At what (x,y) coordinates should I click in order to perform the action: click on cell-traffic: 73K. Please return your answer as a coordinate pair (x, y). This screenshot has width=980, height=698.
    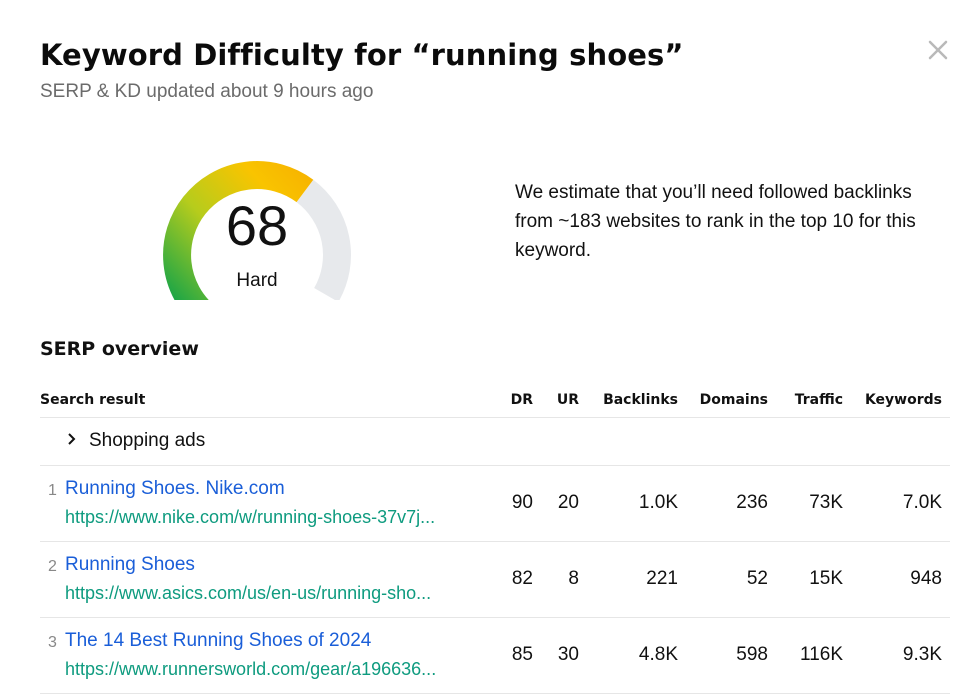
    Looking at the image, I should click on (826, 503).